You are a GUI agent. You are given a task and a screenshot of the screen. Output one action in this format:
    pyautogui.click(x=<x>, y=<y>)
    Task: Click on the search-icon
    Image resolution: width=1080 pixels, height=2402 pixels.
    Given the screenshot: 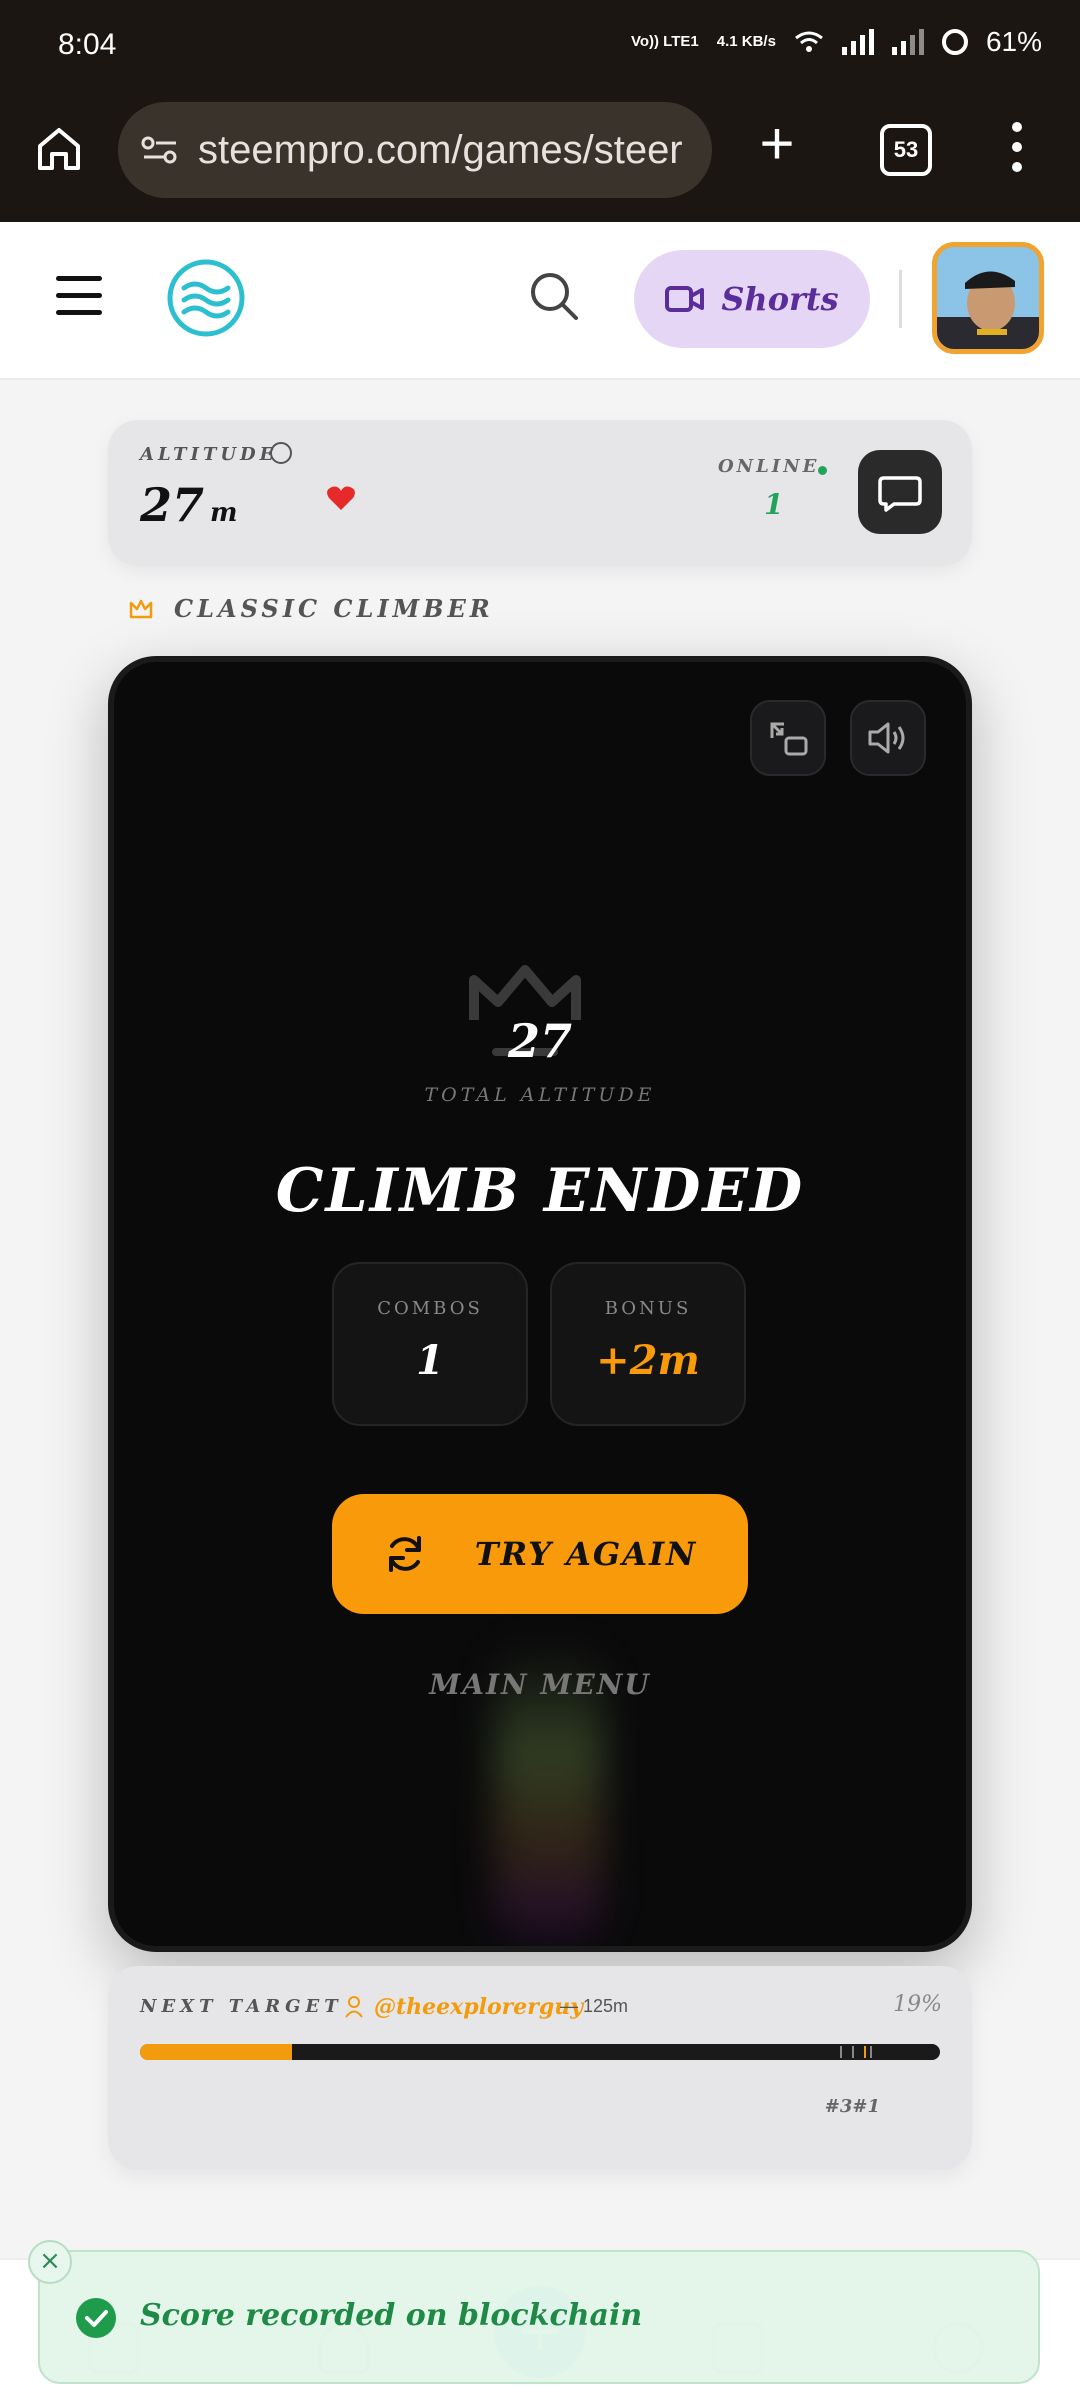 What is the action you would take?
    pyautogui.click(x=554, y=296)
    